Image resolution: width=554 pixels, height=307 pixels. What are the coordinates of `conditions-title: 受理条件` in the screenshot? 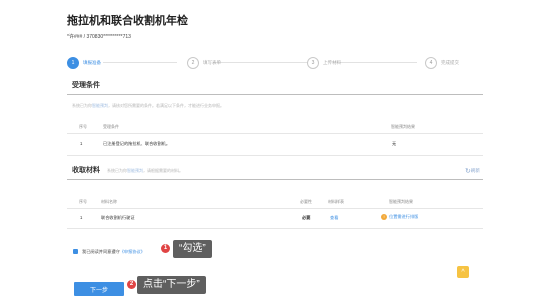 It's located at (86, 85).